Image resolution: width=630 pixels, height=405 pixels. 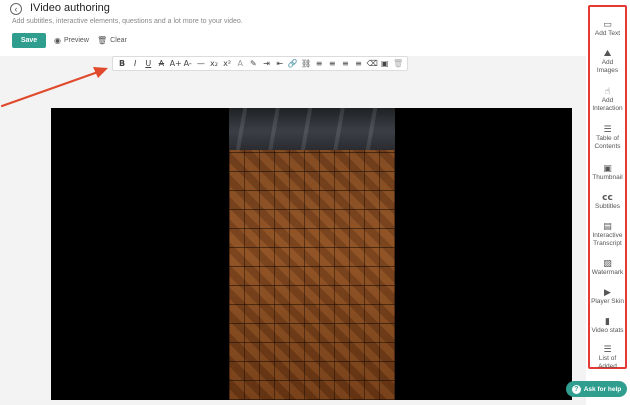 I want to click on sidebar-item-table-of-contents: ☰ Table of Contents, so click(x=607, y=138).